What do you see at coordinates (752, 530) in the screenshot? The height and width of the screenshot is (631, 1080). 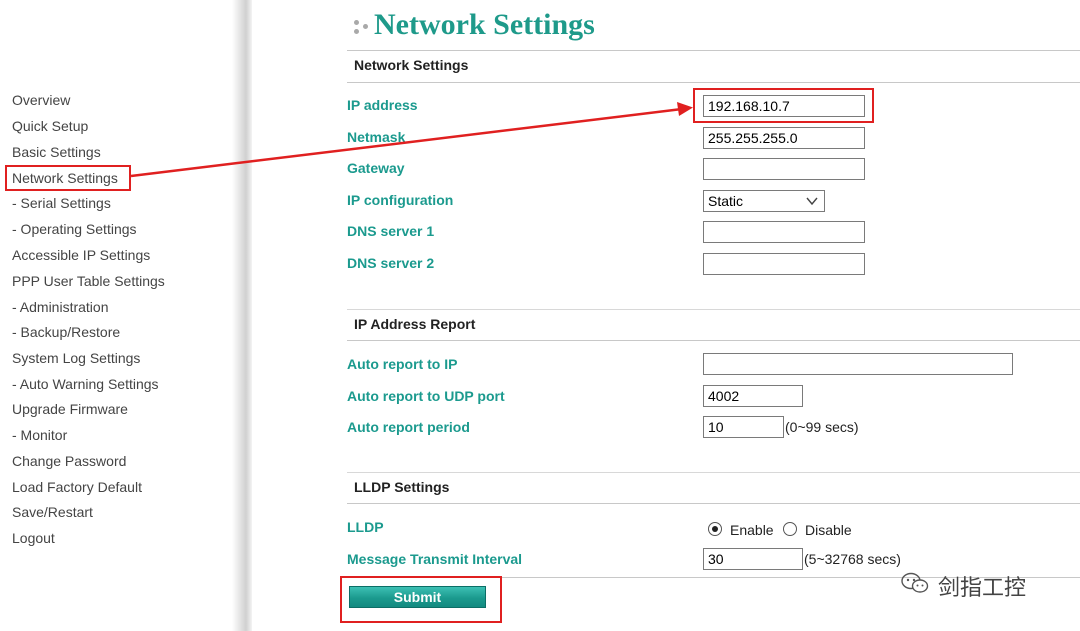 I see `lldp-enable-label: Enable` at bounding box center [752, 530].